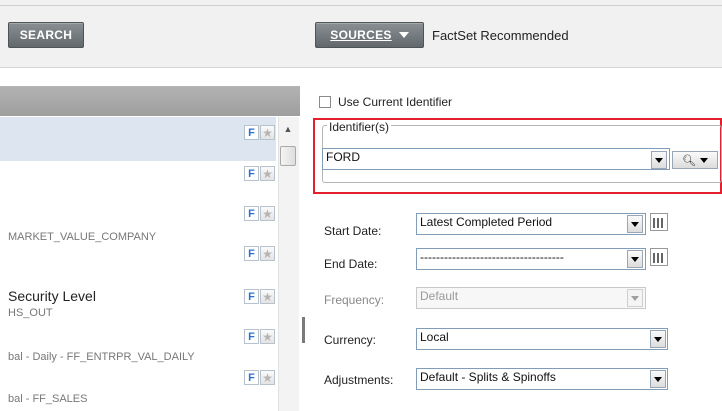  I want to click on identifier-dropdown, so click(659, 160).